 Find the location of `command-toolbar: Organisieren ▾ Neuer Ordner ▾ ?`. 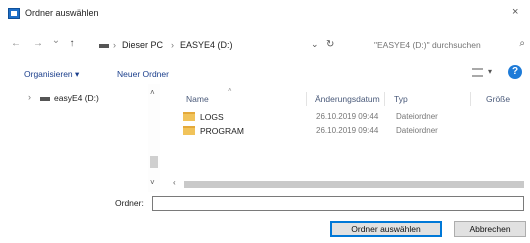

command-toolbar: Organisieren ▾ Neuer Ordner ▾ ? is located at coordinates (265, 73).